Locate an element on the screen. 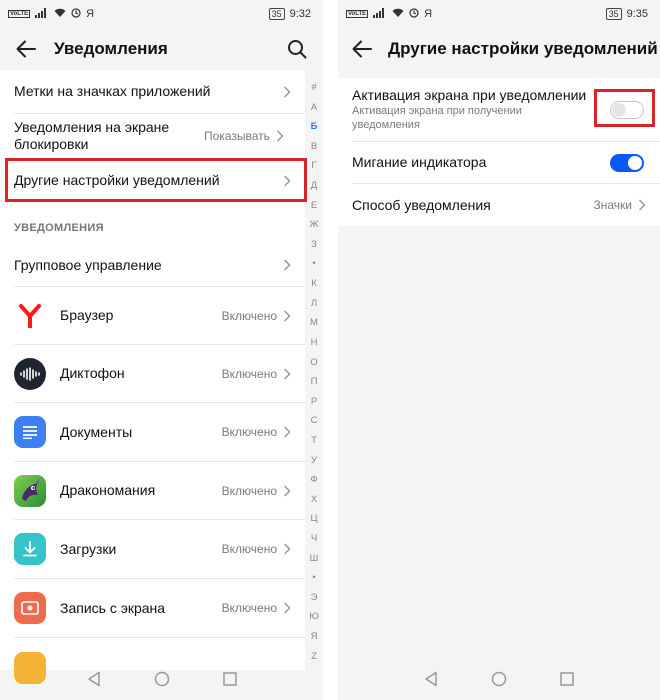 The image size is (660, 700). alphabet-letter: А is located at coordinates (314, 107).